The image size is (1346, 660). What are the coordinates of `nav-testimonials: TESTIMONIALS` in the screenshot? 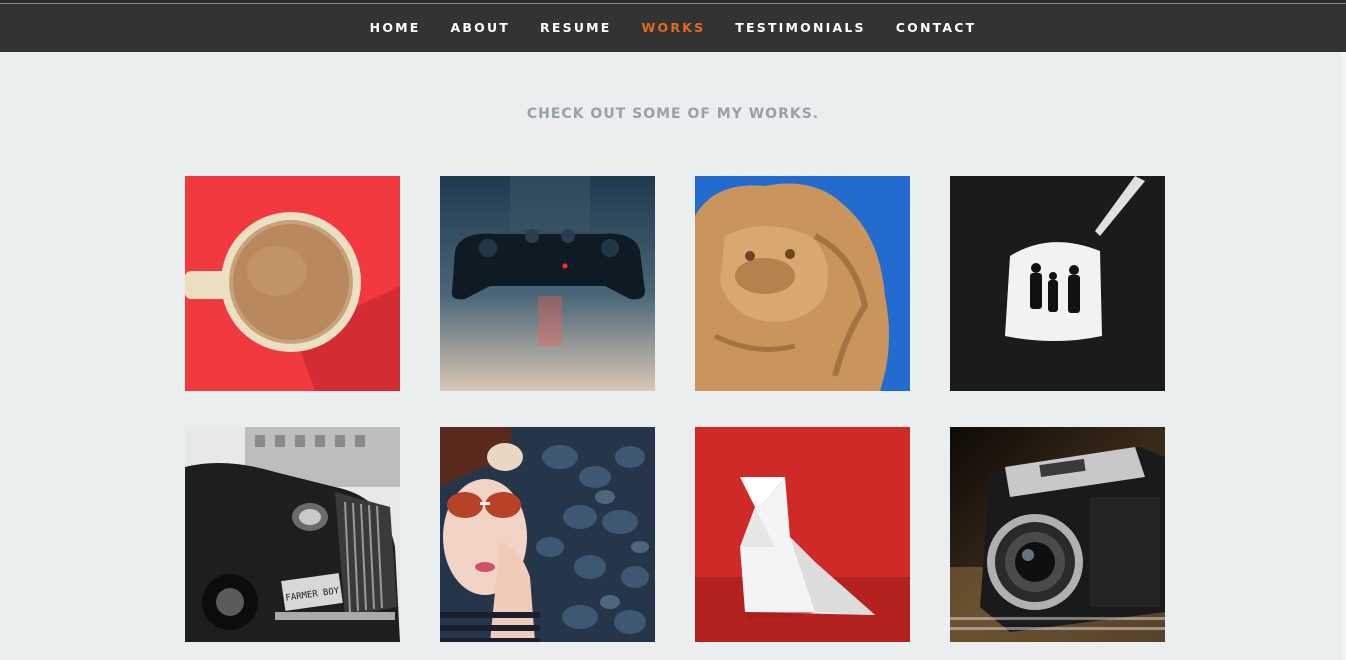 It's located at (800, 28).